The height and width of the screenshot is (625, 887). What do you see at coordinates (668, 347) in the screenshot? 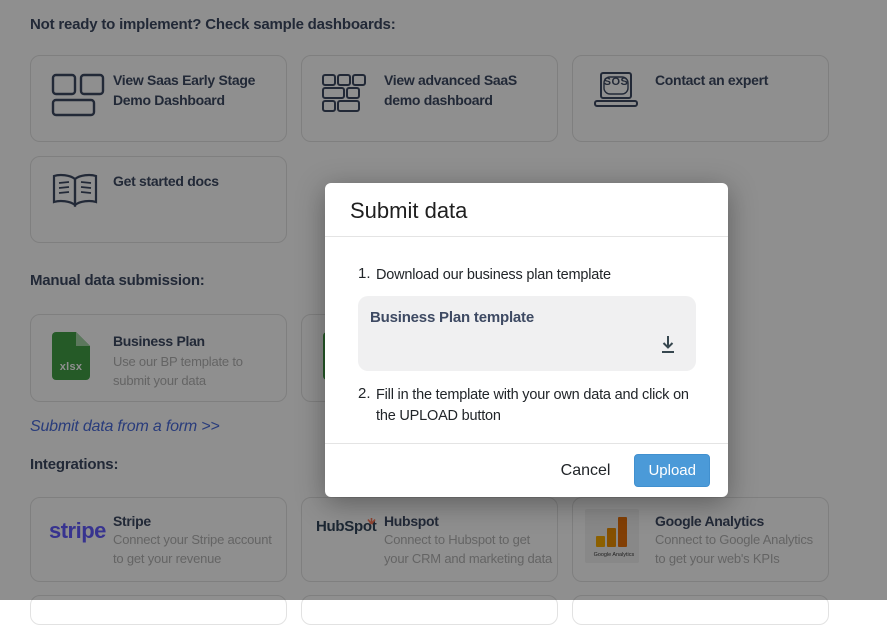
I see `download-icon` at bounding box center [668, 347].